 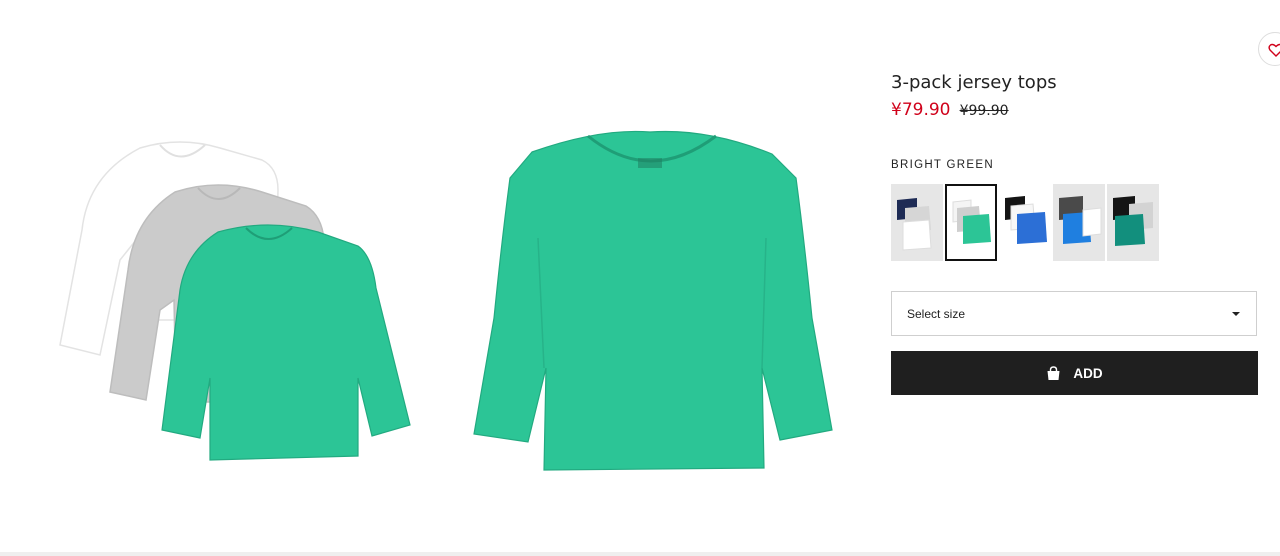 I want to click on price-row: ¥79.90 ¥99.90, so click(x=950, y=110).